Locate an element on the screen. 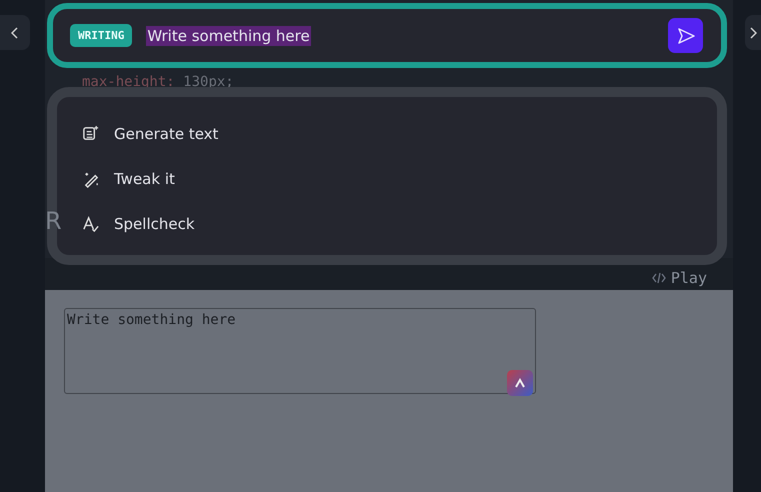 The height and width of the screenshot is (492, 761). generate-icon is located at coordinates (91, 134).